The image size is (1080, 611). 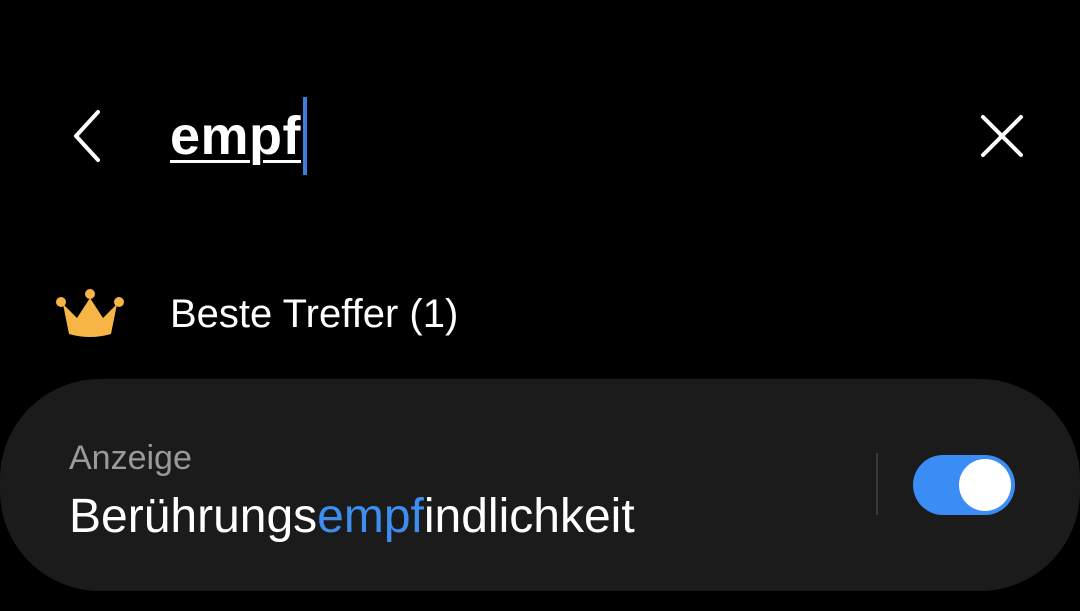 I want to click on search-input: empf, so click(x=239, y=136).